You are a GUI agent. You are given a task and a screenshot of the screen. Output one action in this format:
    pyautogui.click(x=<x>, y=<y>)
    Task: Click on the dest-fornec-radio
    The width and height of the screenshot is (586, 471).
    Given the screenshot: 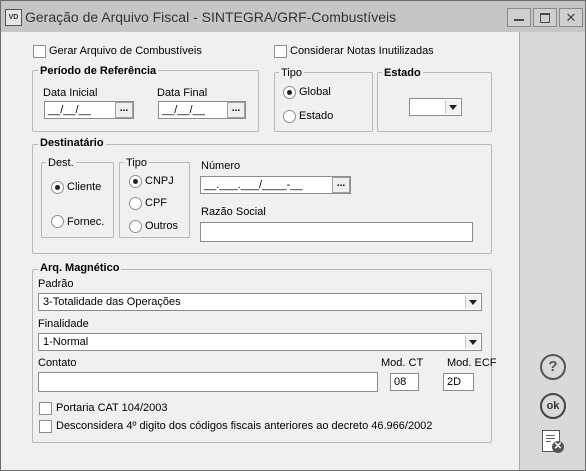 What is the action you would take?
    pyautogui.click(x=57, y=221)
    